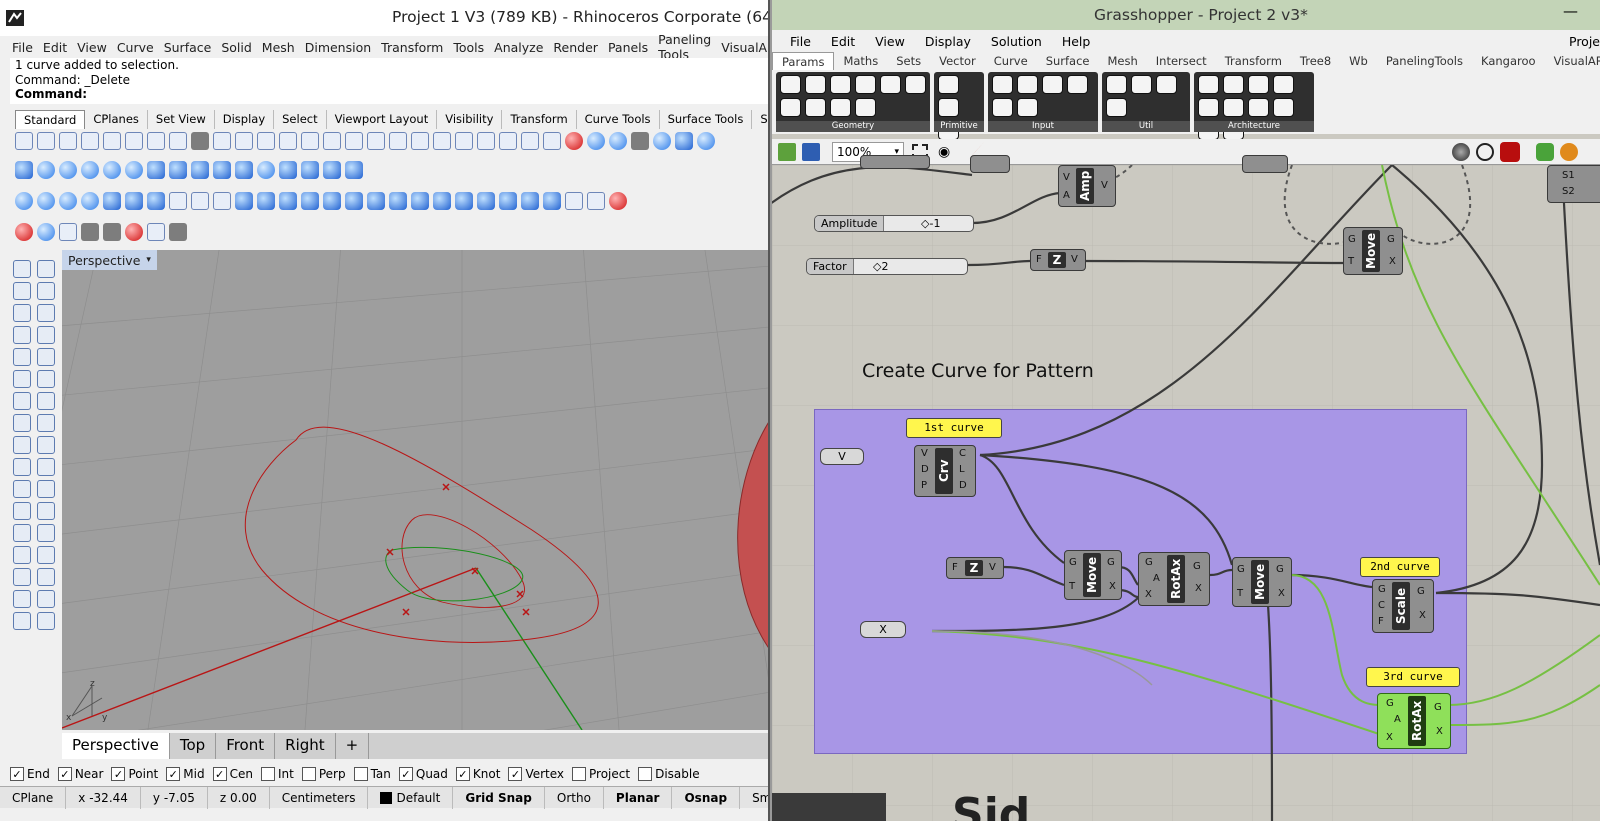 This screenshot has width=1600, height=821. What do you see at coordinates (962, 469) in the screenshot?
I see `crv-output-l: L` at bounding box center [962, 469].